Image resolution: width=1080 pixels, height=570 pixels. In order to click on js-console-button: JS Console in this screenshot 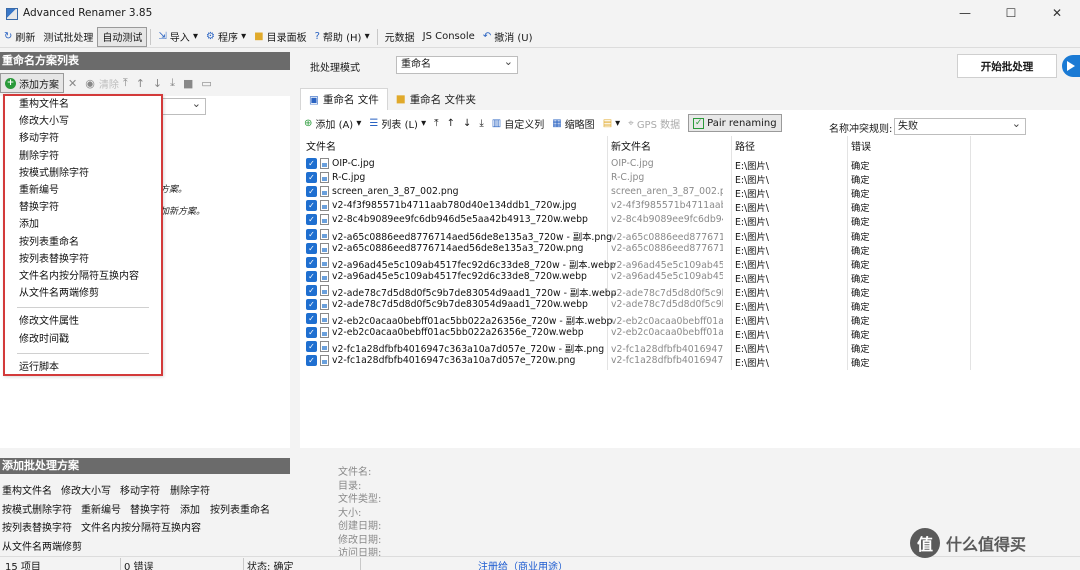, I will do `click(449, 37)`.